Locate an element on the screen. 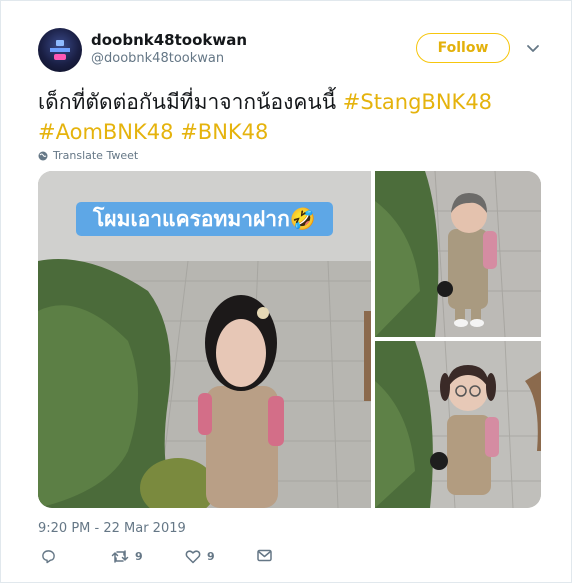  hashtag-link: #AomBNK48 is located at coordinates (106, 132).